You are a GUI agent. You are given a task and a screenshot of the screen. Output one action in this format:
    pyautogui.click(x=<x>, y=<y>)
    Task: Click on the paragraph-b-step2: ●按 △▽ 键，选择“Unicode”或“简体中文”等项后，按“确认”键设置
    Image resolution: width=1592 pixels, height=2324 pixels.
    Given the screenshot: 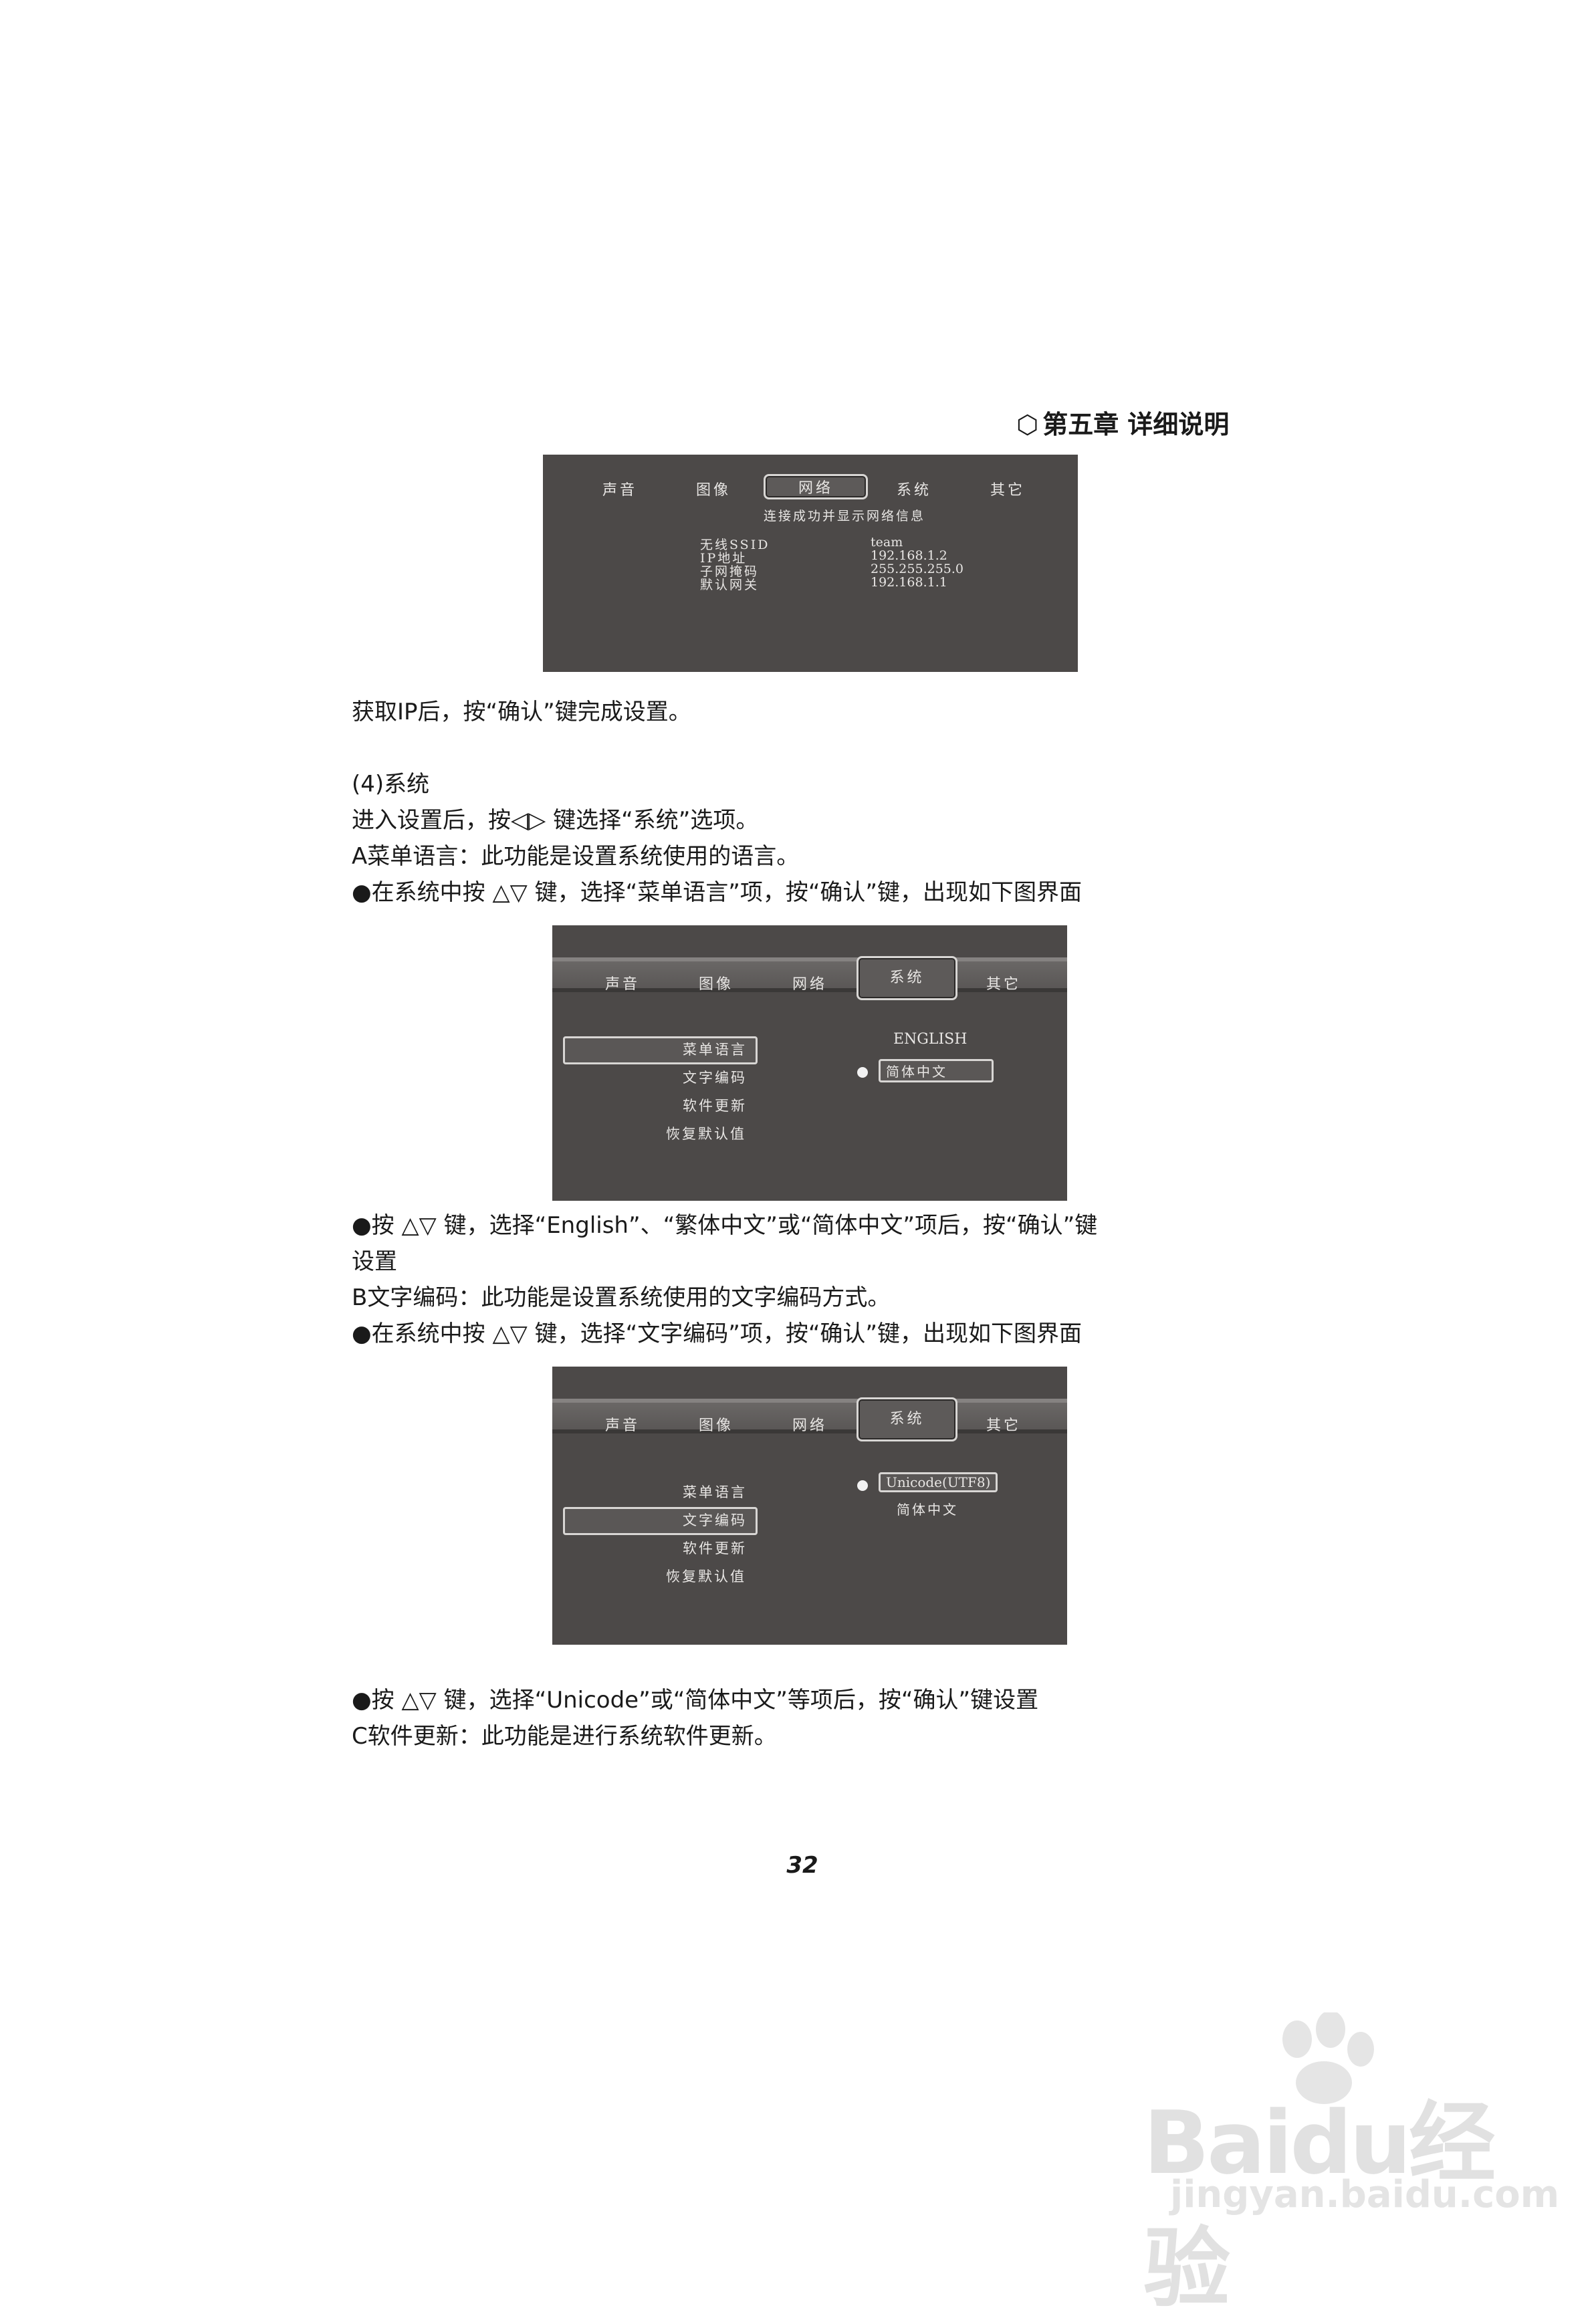 What is the action you would take?
    pyautogui.click(x=800, y=1700)
    